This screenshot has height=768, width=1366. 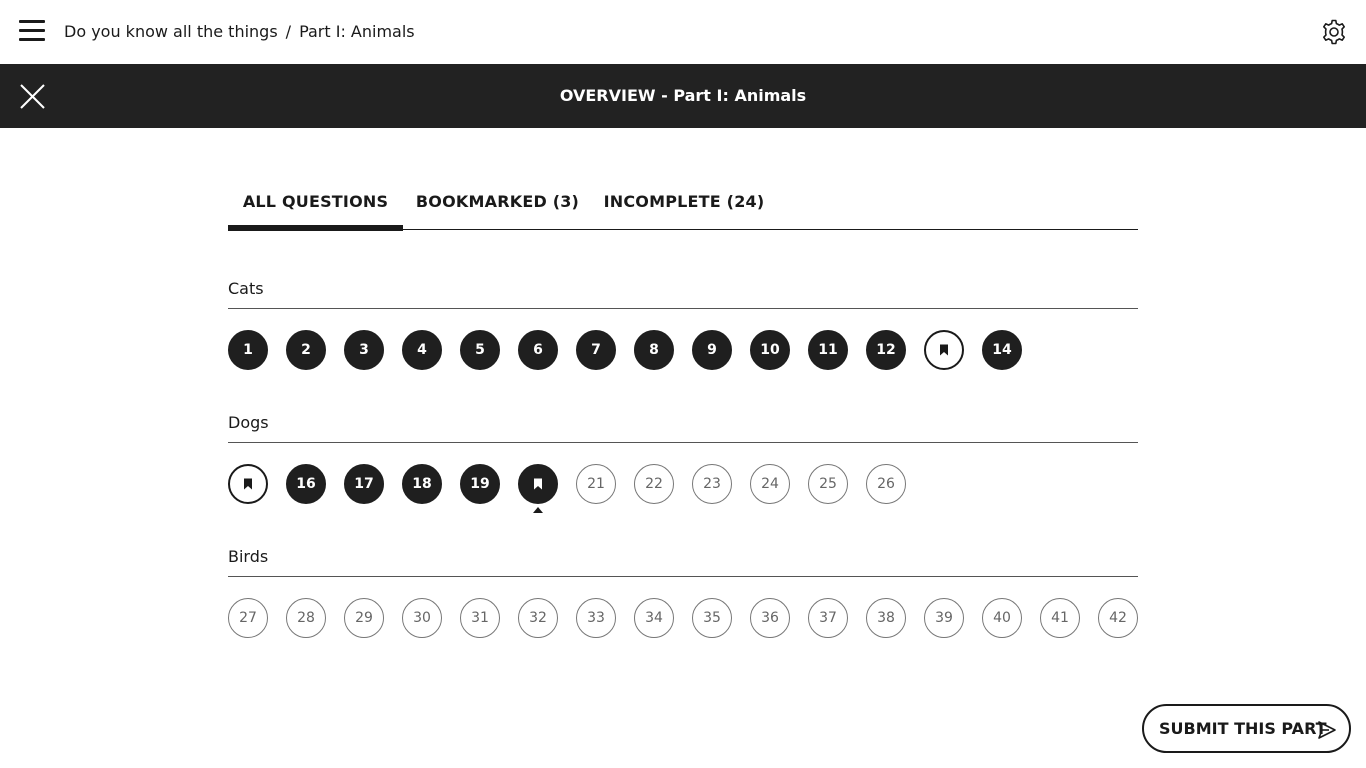 What do you see at coordinates (1060, 618) in the screenshot?
I see `question-button-incomplete: 41` at bounding box center [1060, 618].